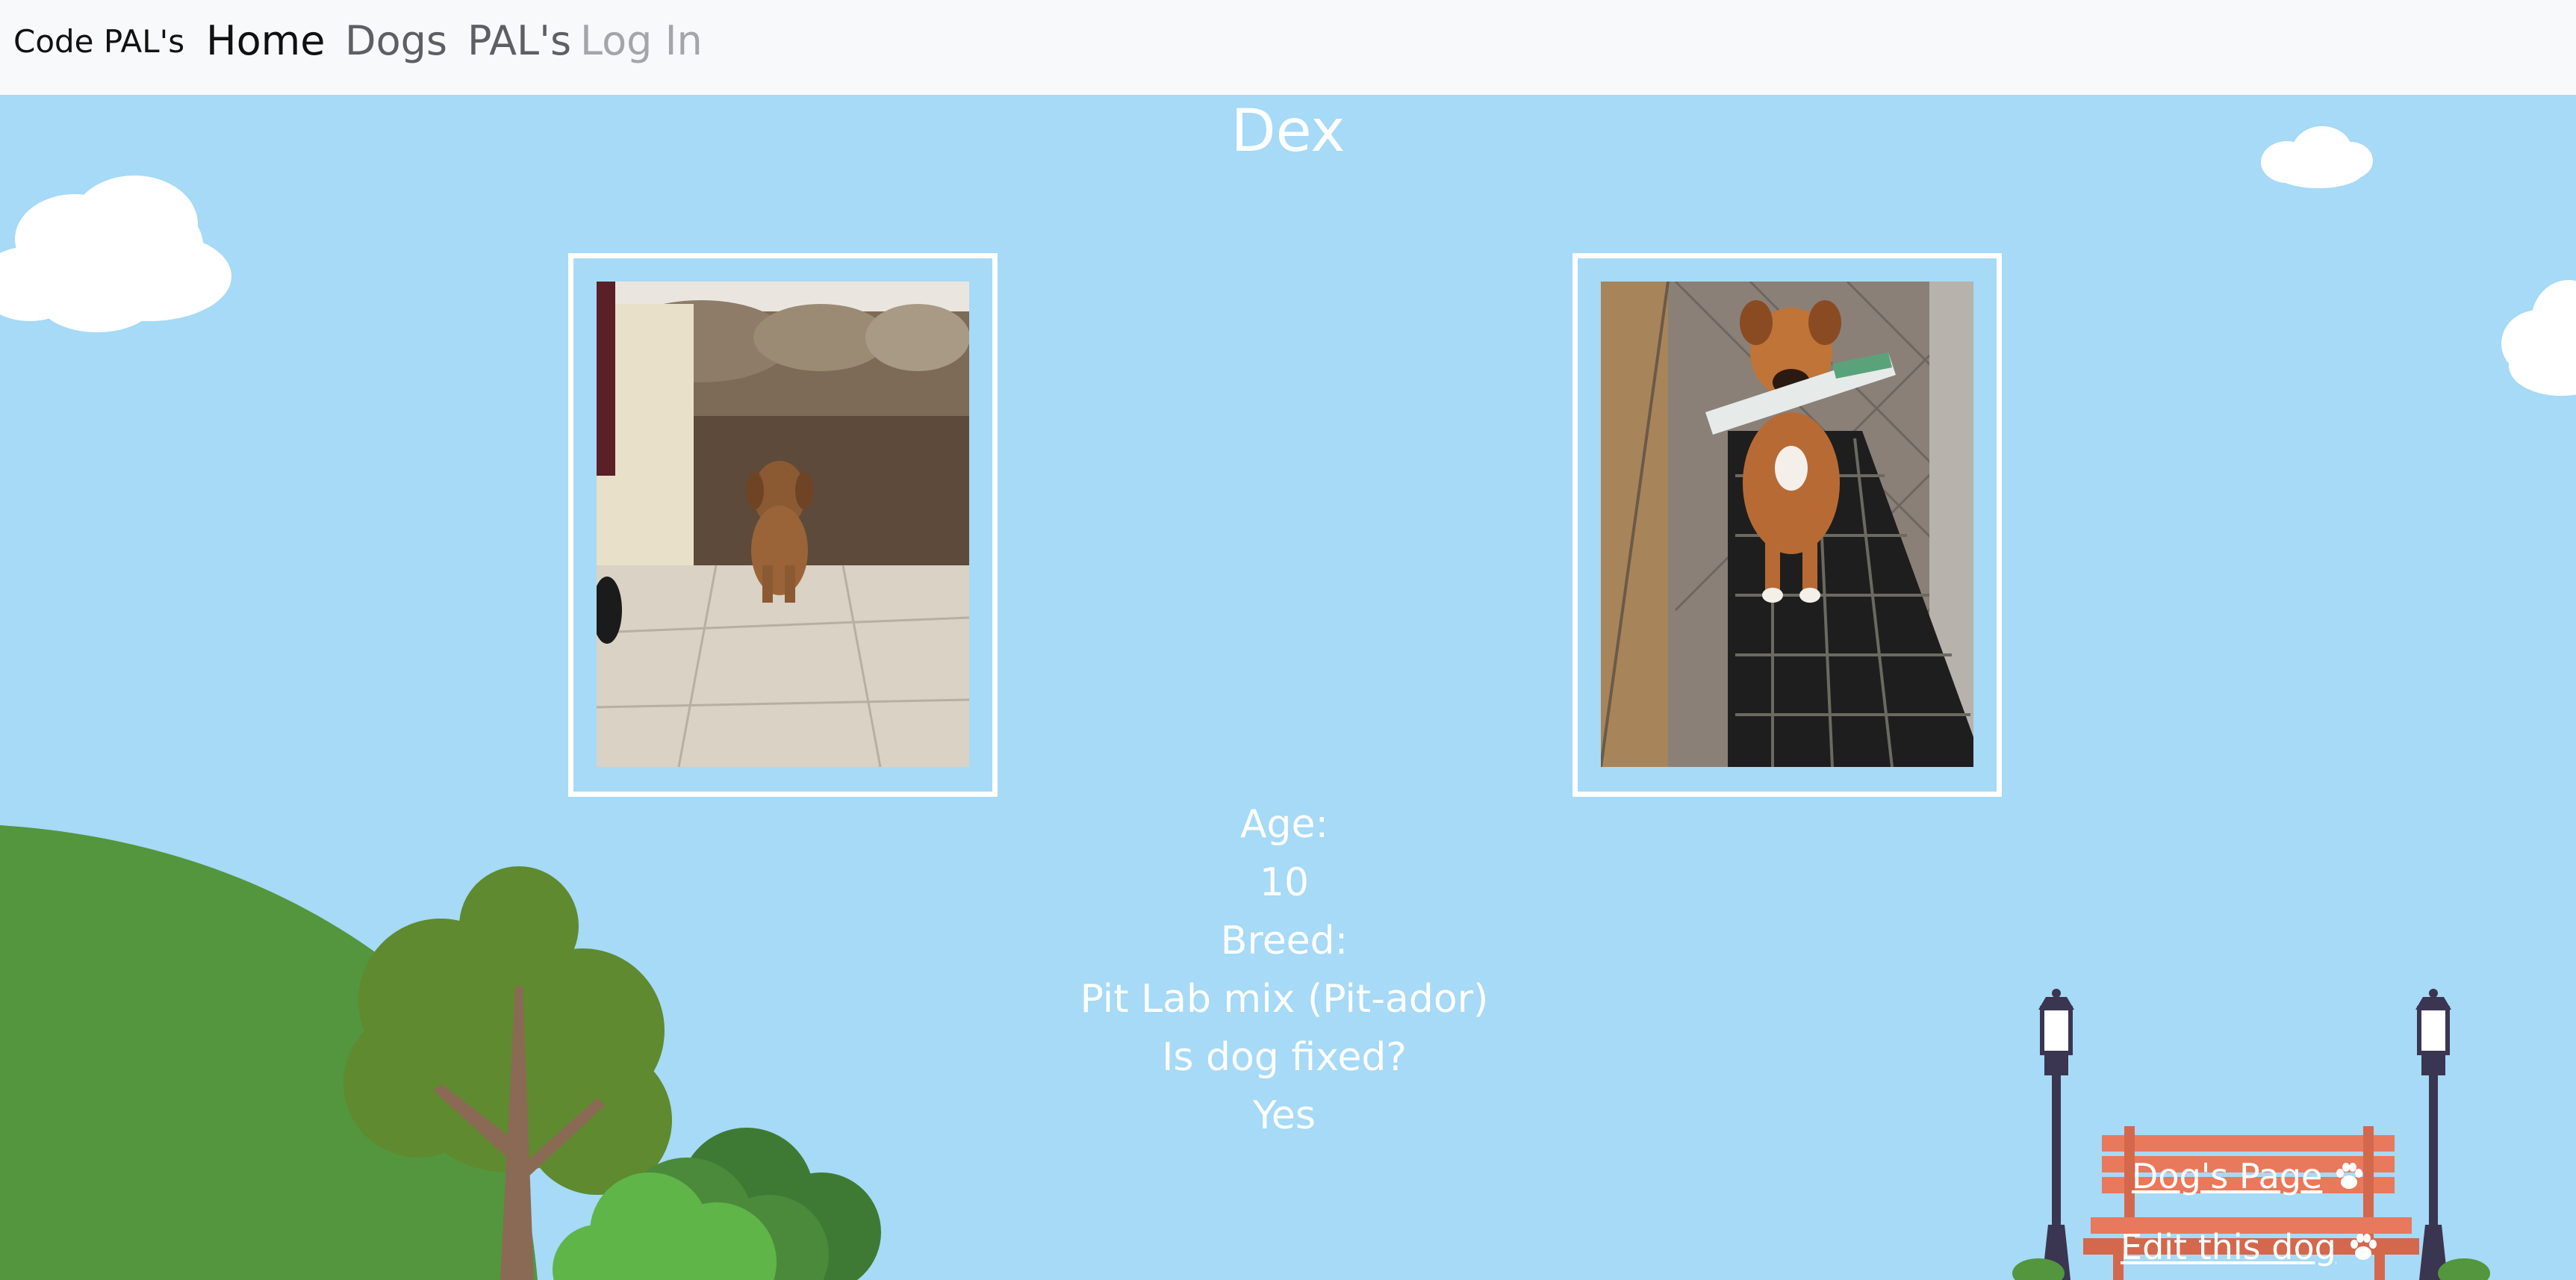  I want to click on breed-label: Breed:, so click(1284, 941).